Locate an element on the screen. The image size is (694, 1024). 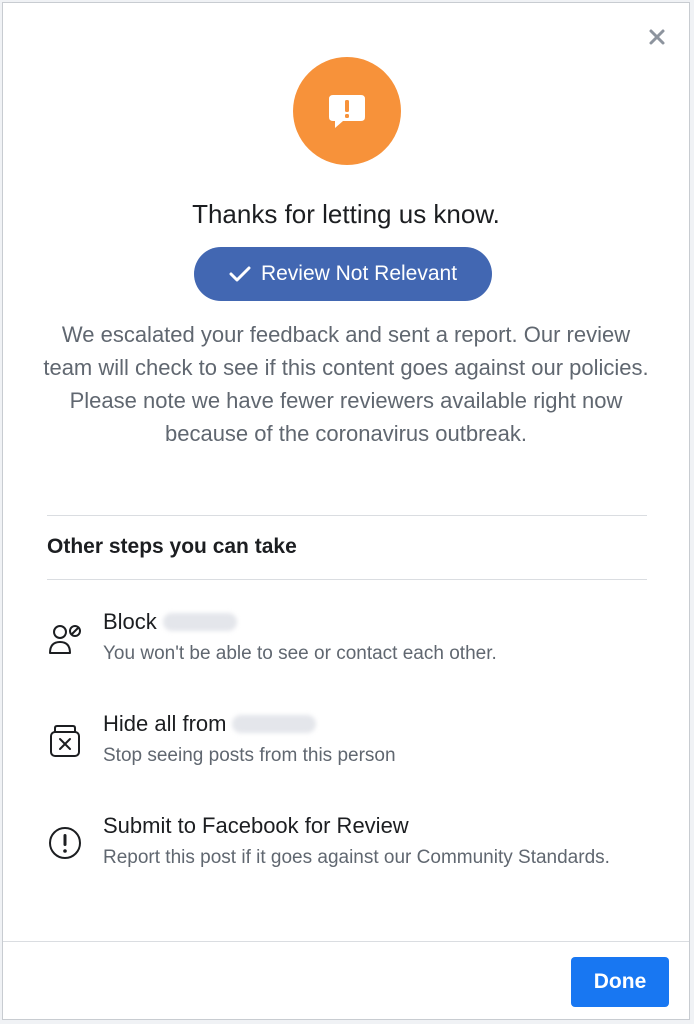
submit-review-option-title: Submit to Facebook for Review is located at coordinates (256, 825).